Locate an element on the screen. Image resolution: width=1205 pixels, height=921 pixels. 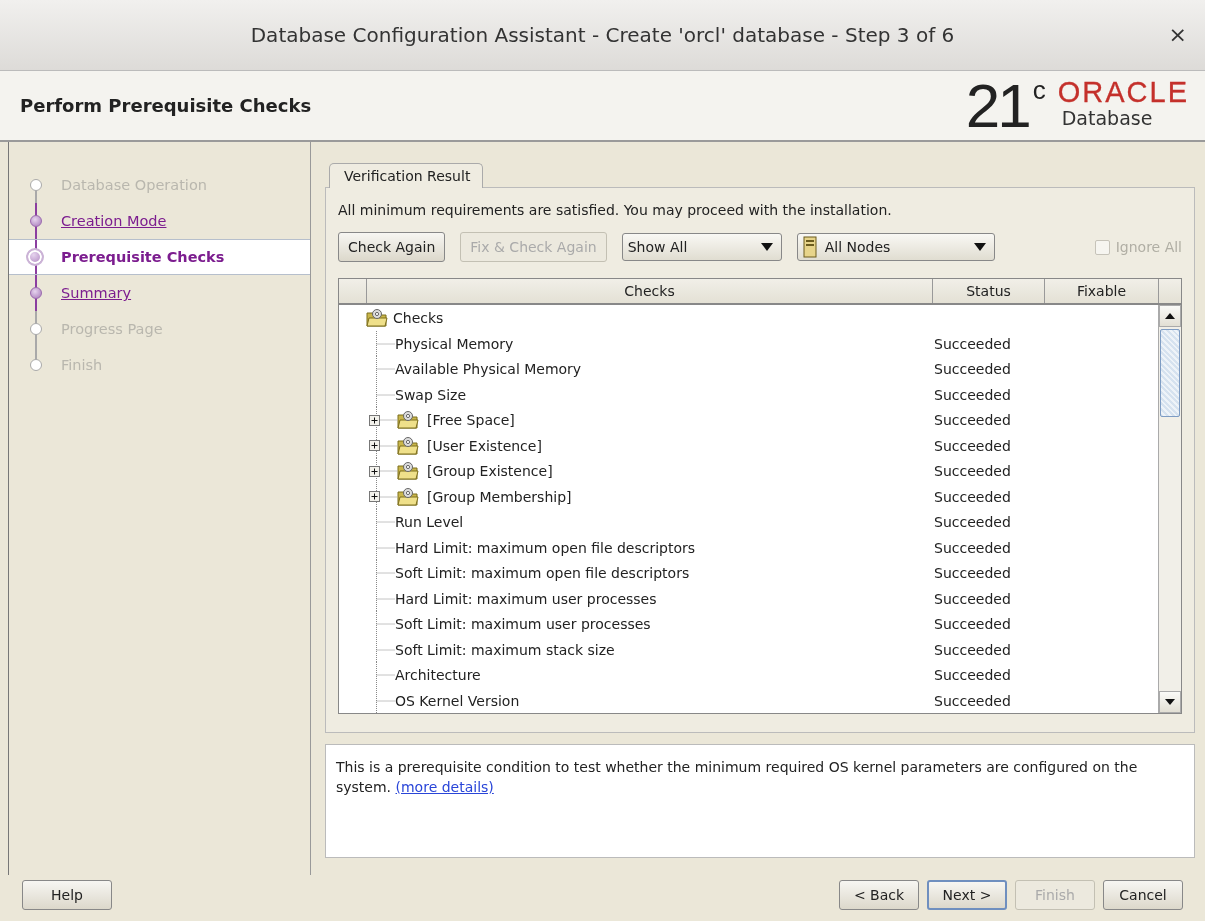
server-icon is located at coordinates (809, 247).